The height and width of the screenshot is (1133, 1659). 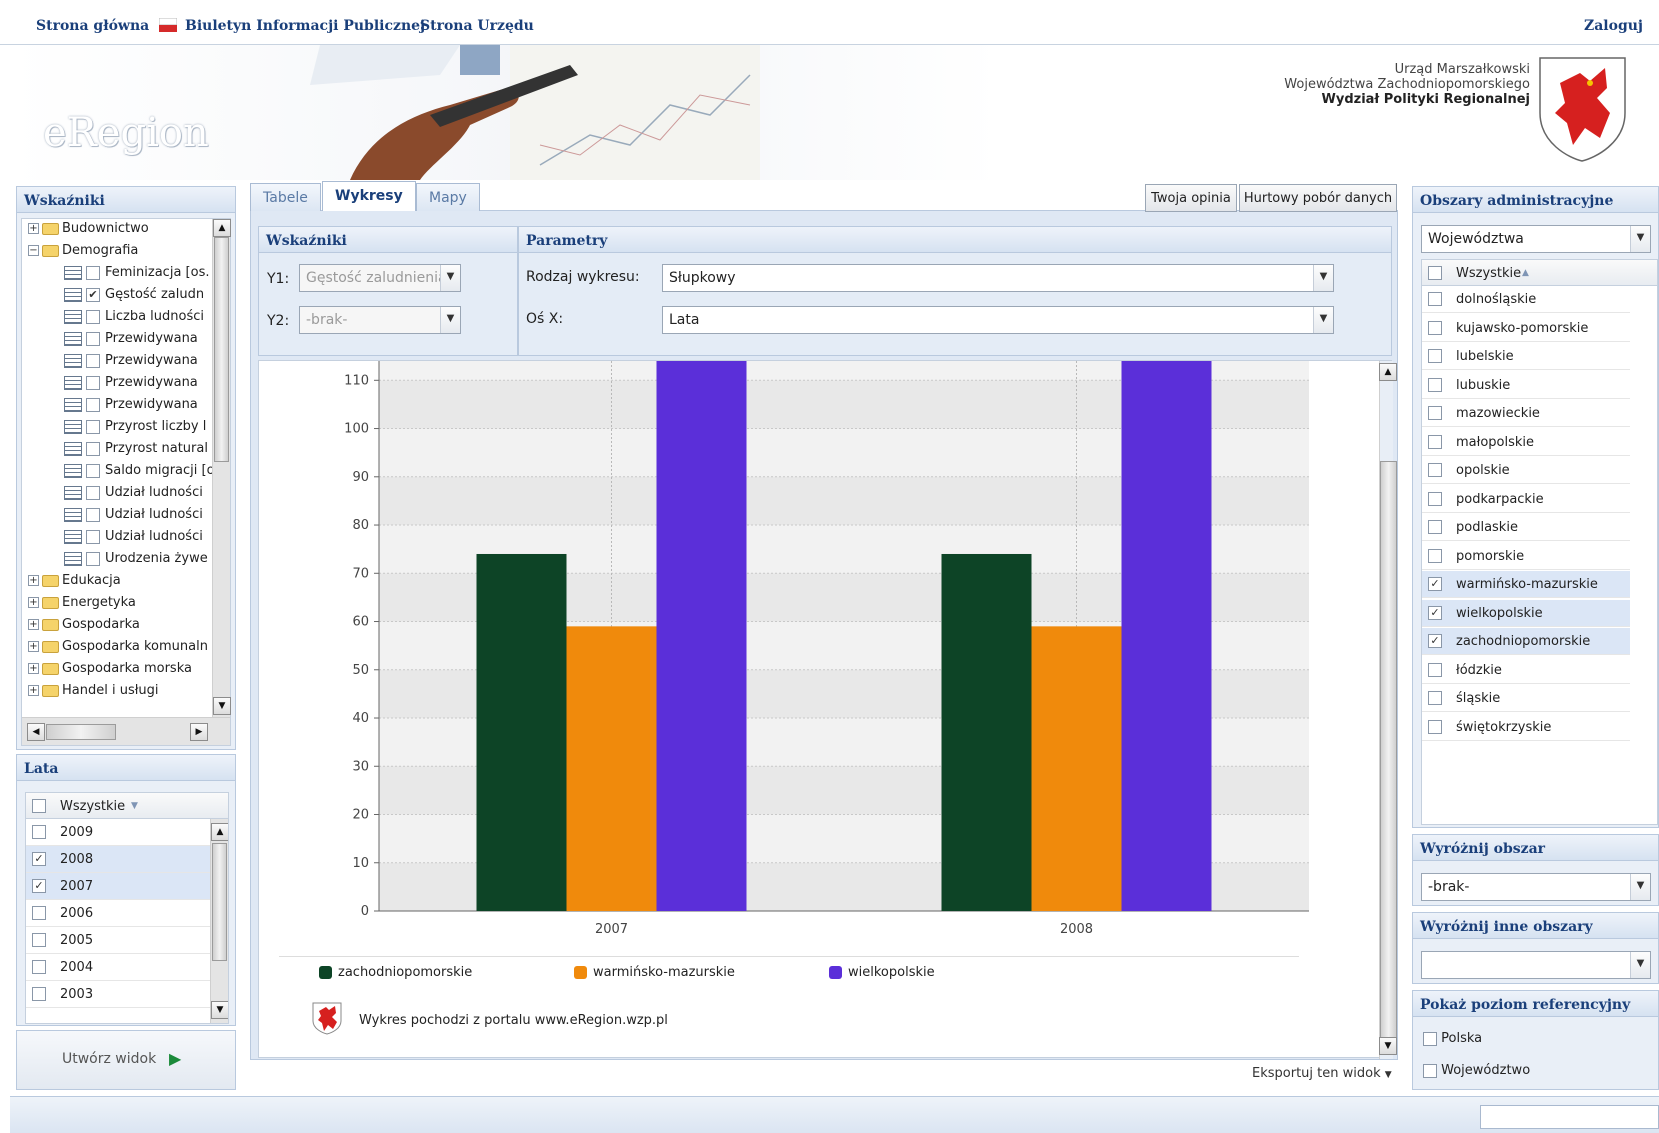 What do you see at coordinates (219, 1010) in the screenshot?
I see `years-scroll-down-icon: ▼` at bounding box center [219, 1010].